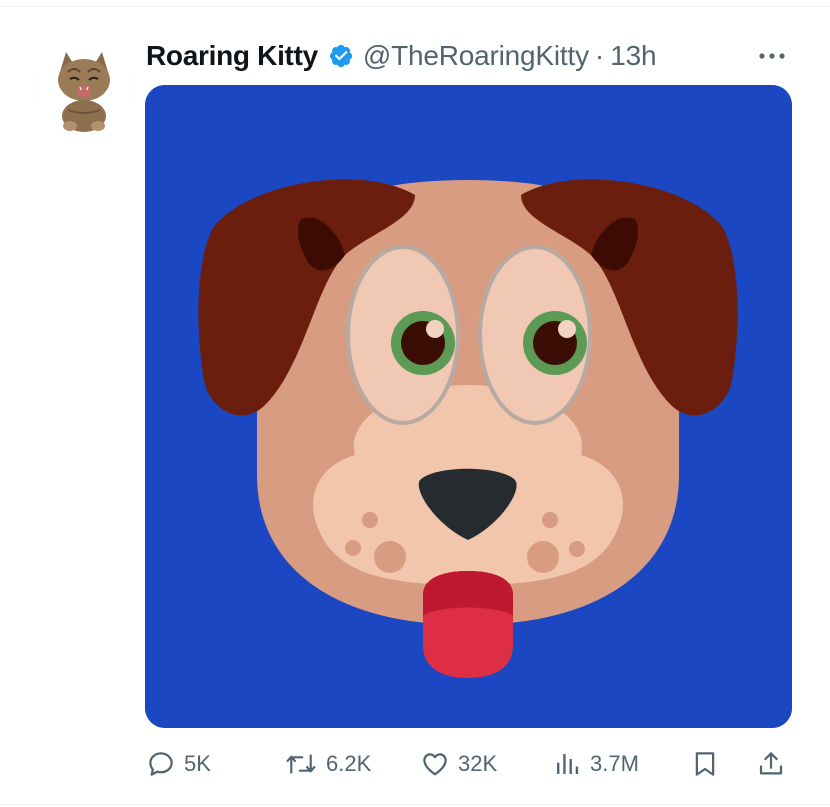 The image size is (830, 807). I want to click on retweet-button: 6.2K, so click(327, 764).